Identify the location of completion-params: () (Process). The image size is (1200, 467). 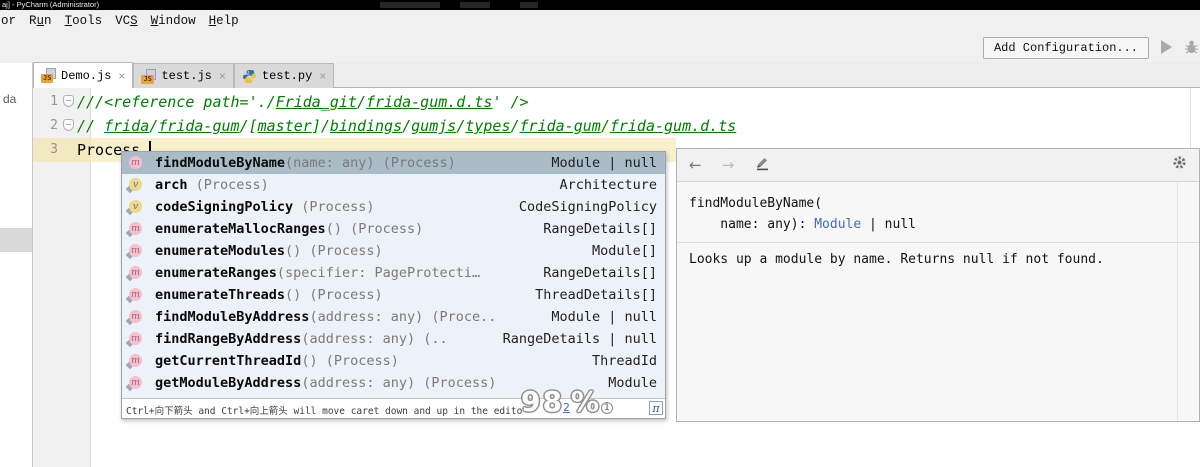
(334, 295).